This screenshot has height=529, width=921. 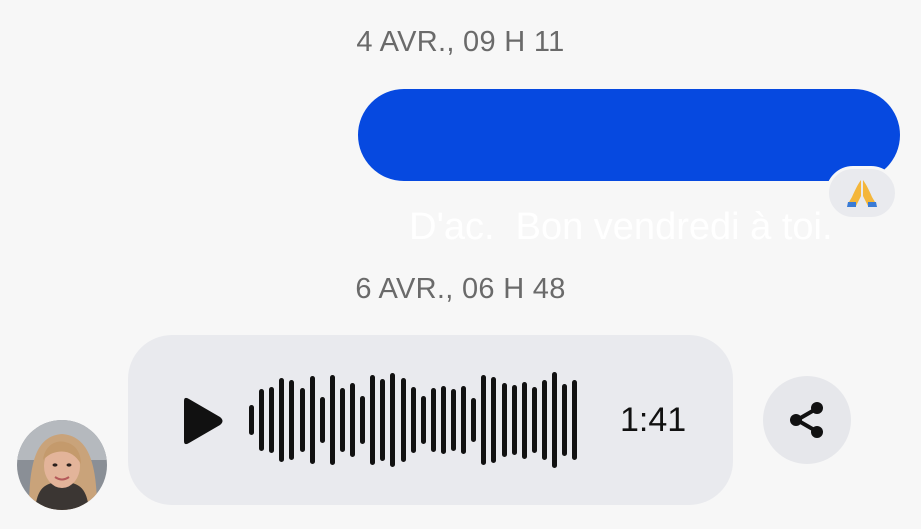 I want to click on voice-message-duration: 1:41, so click(x=653, y=420).